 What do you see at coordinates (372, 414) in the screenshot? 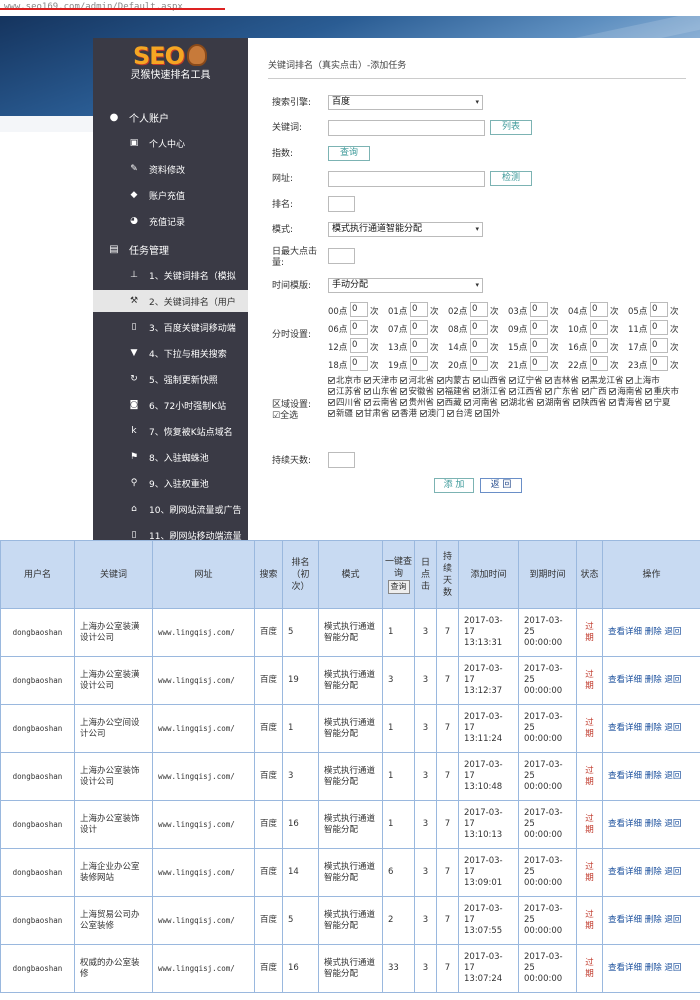
I see `region-checkbox: 甘肃省` at bounding box center [372, 414].